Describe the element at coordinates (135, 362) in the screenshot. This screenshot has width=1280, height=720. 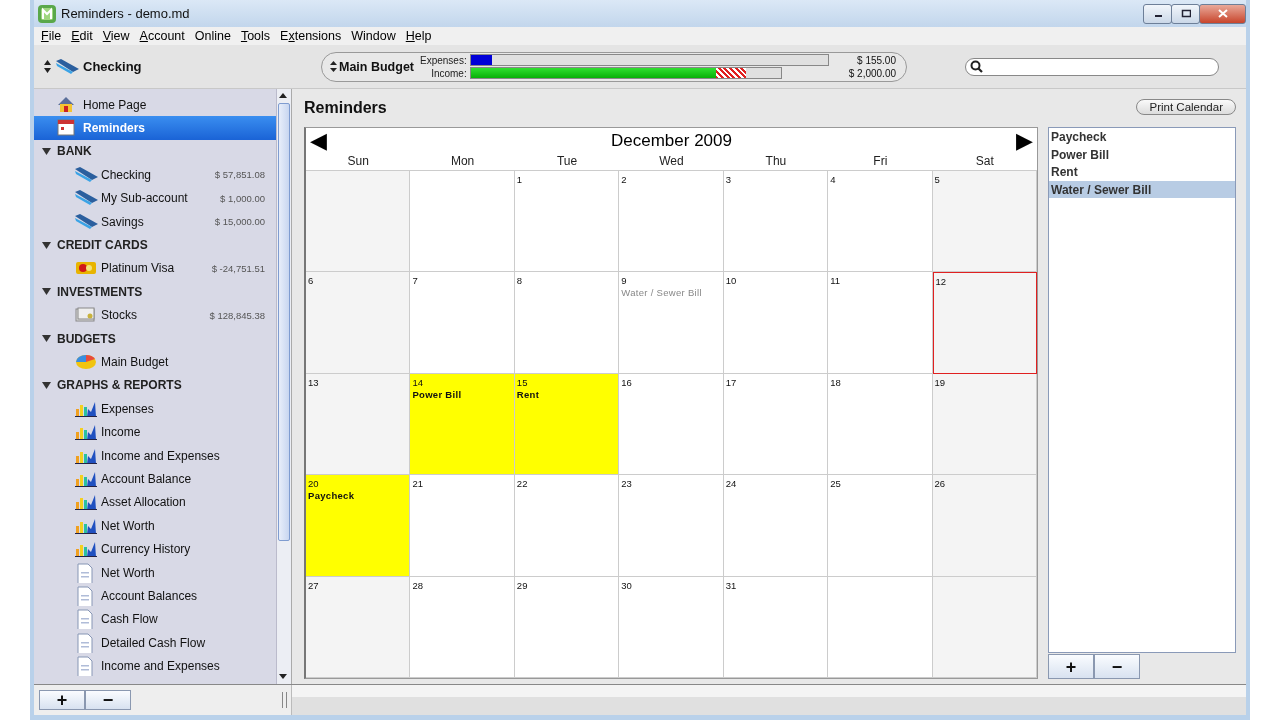
I see `item-label: Main Budget` at that location.